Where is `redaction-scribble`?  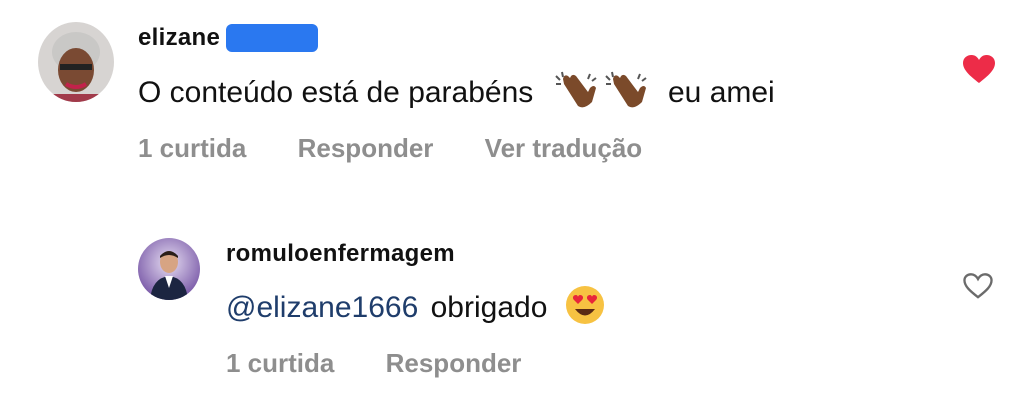 redaction-scribble is located at coordinates (272, 38).